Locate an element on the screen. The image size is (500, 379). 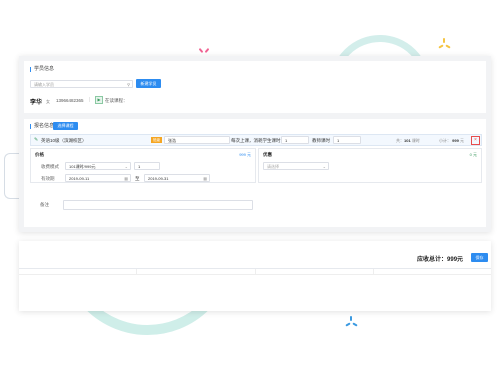
enroll-section-title: 报名信息 is located at coordinates (42, 126).